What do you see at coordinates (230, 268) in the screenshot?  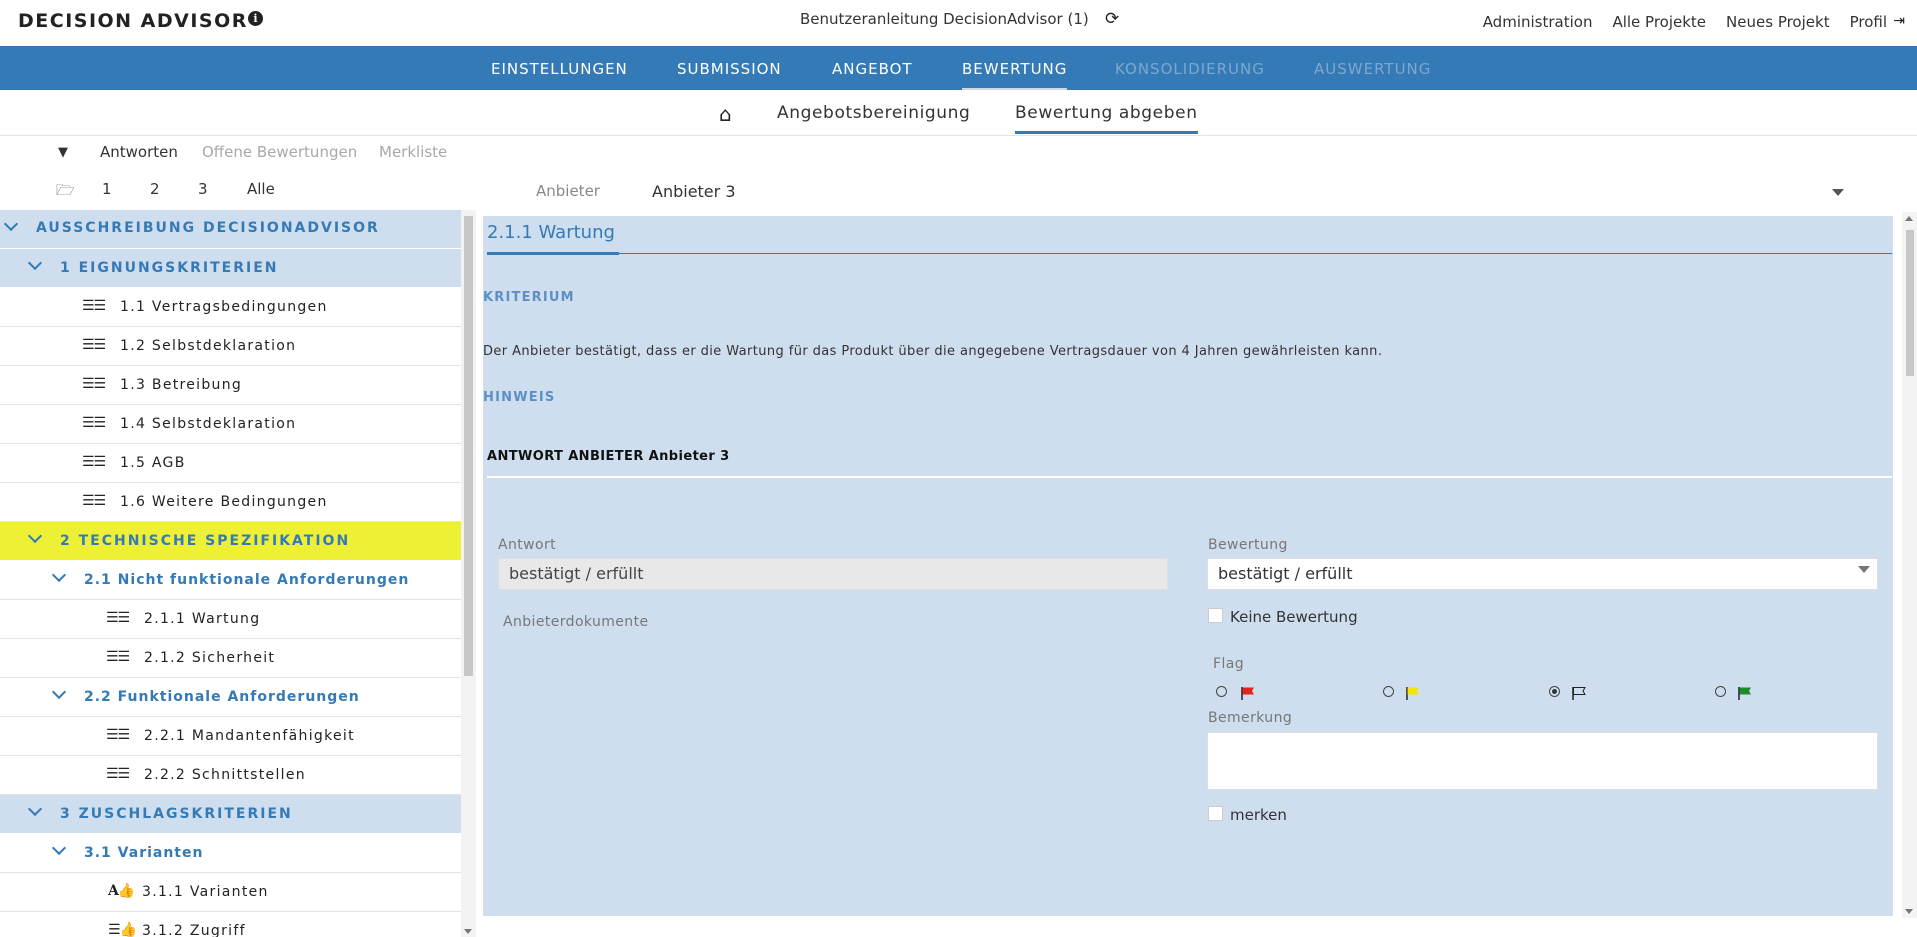 I see `tree-node: 1 EIGNUNGSKRITERIEN` at bounding box center [230, 268].